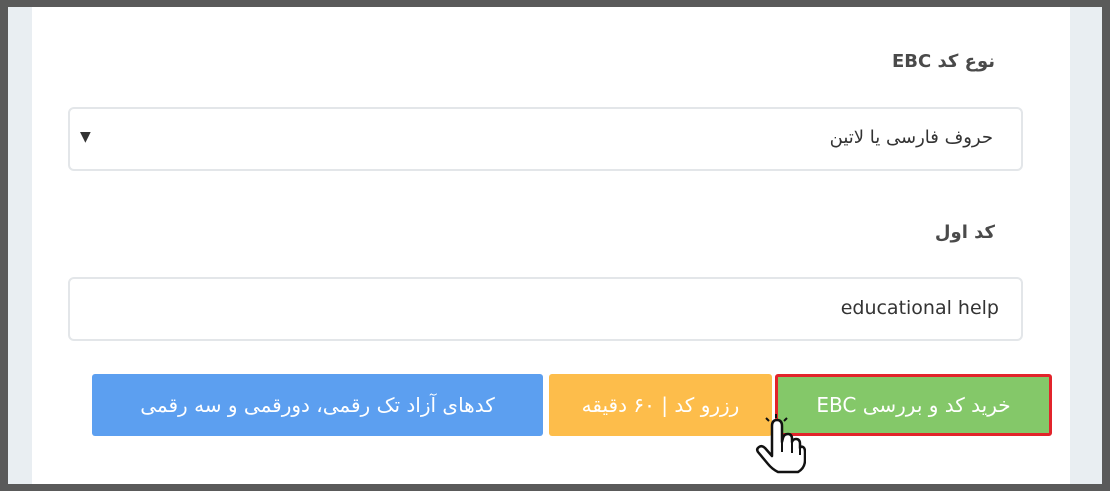  Describe the element at coordinates (943, 61) in the screenshot. I see `code-type-label: نوع کد EBC` at that location.